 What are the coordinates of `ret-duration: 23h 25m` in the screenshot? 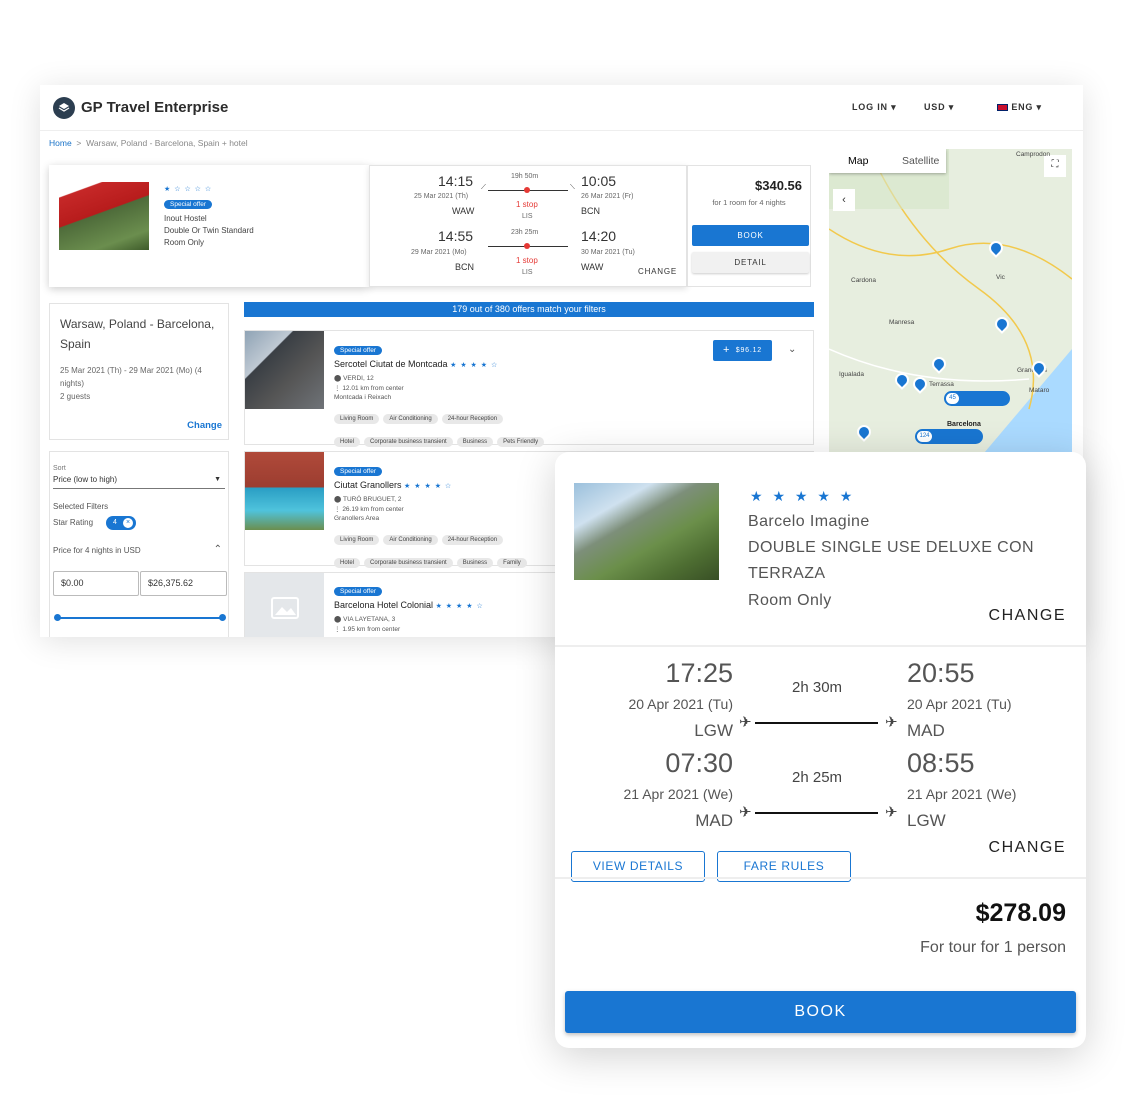 It's located at (525, 232).